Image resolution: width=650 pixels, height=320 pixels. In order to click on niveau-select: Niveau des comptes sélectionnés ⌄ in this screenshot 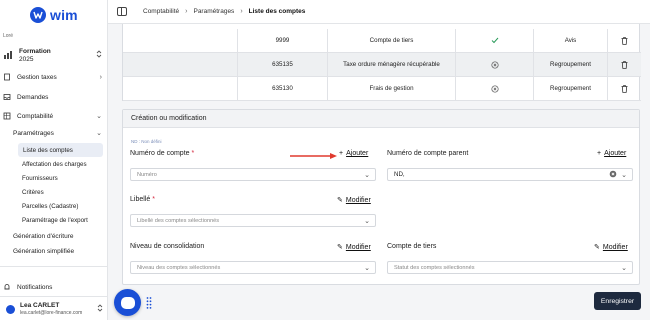, I will do `click(253, 267)`.